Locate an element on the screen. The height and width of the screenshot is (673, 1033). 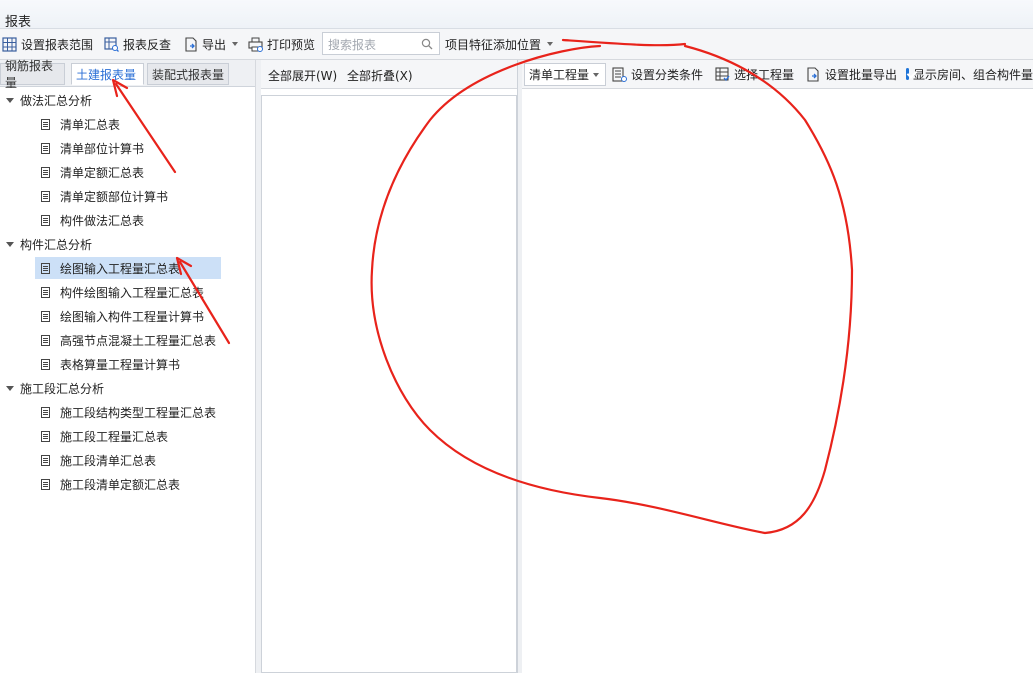
tab-civil-report: 土建报表量 is located at coordinates (107, 74).